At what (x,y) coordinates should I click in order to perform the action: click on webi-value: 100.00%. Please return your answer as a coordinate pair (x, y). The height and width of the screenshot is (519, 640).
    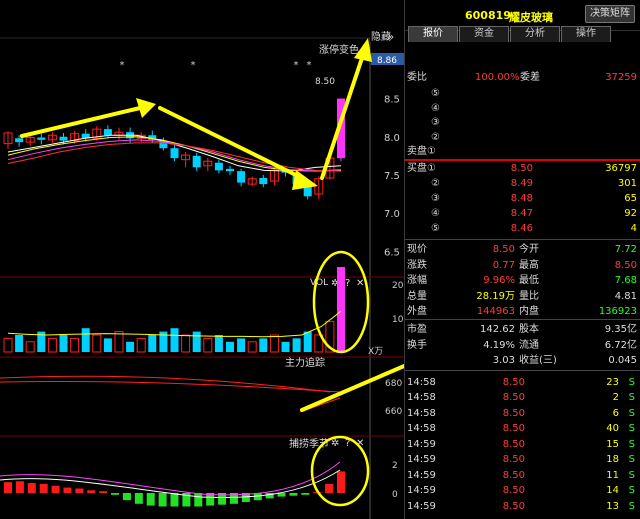
    Looking at the image, I should click on (497, 77).